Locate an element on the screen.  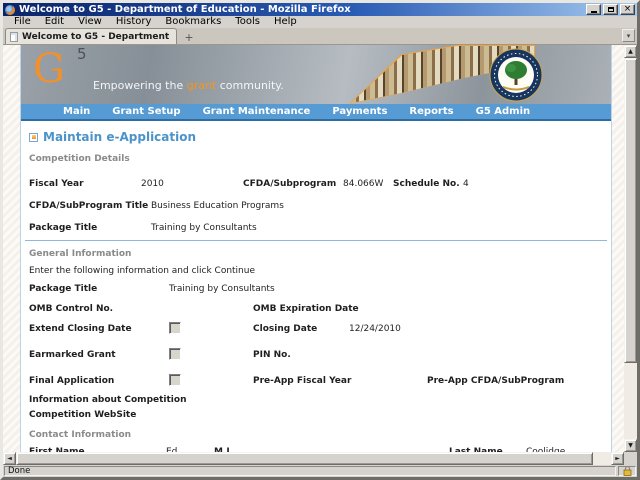
tagline-prefix: Empowering the is located at coordinates (140, 85).